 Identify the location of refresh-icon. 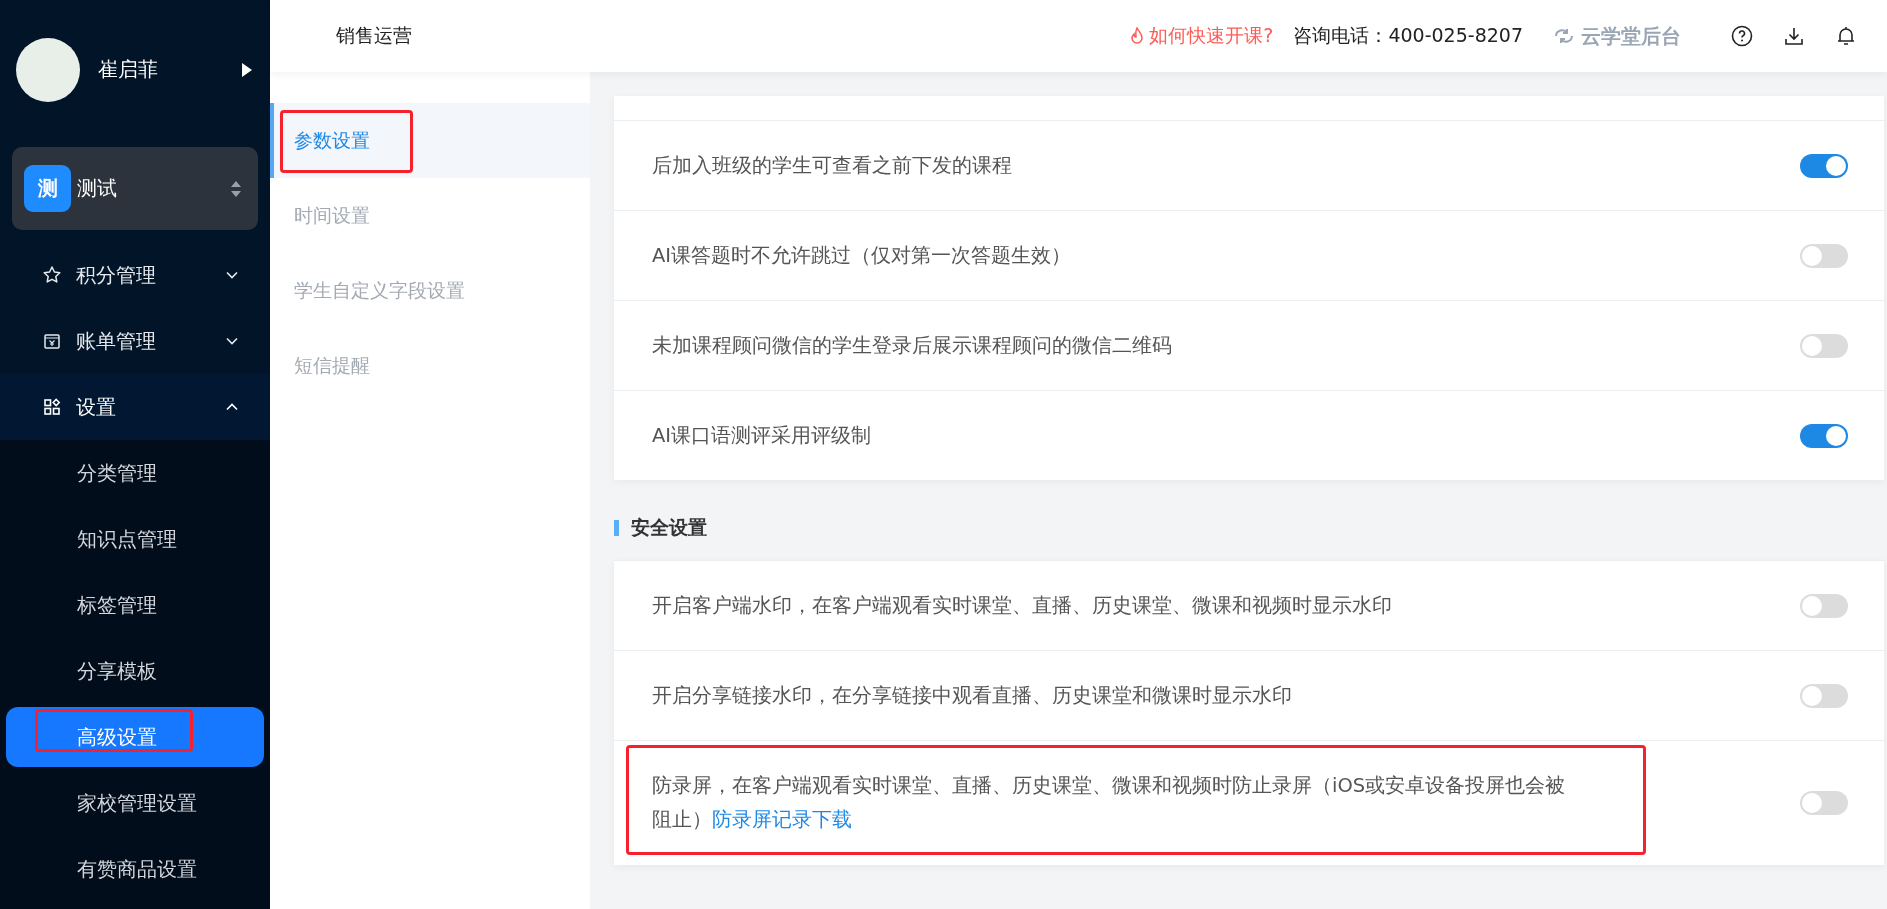
(1564, 36).